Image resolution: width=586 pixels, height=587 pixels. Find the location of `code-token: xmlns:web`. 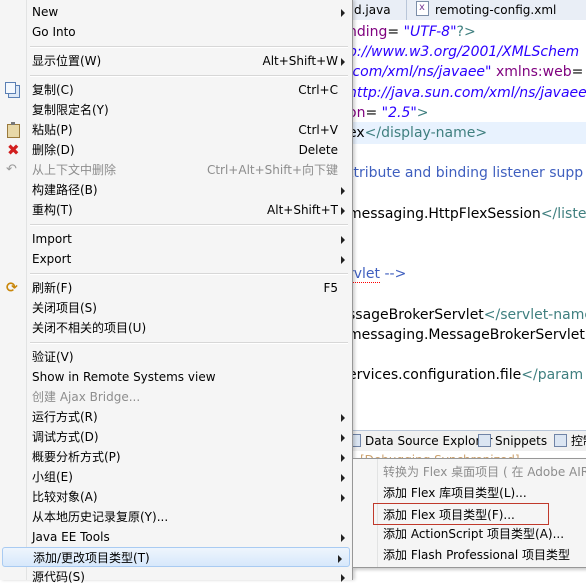

code-token: xmlns:web is located at coordinates (533, 72).